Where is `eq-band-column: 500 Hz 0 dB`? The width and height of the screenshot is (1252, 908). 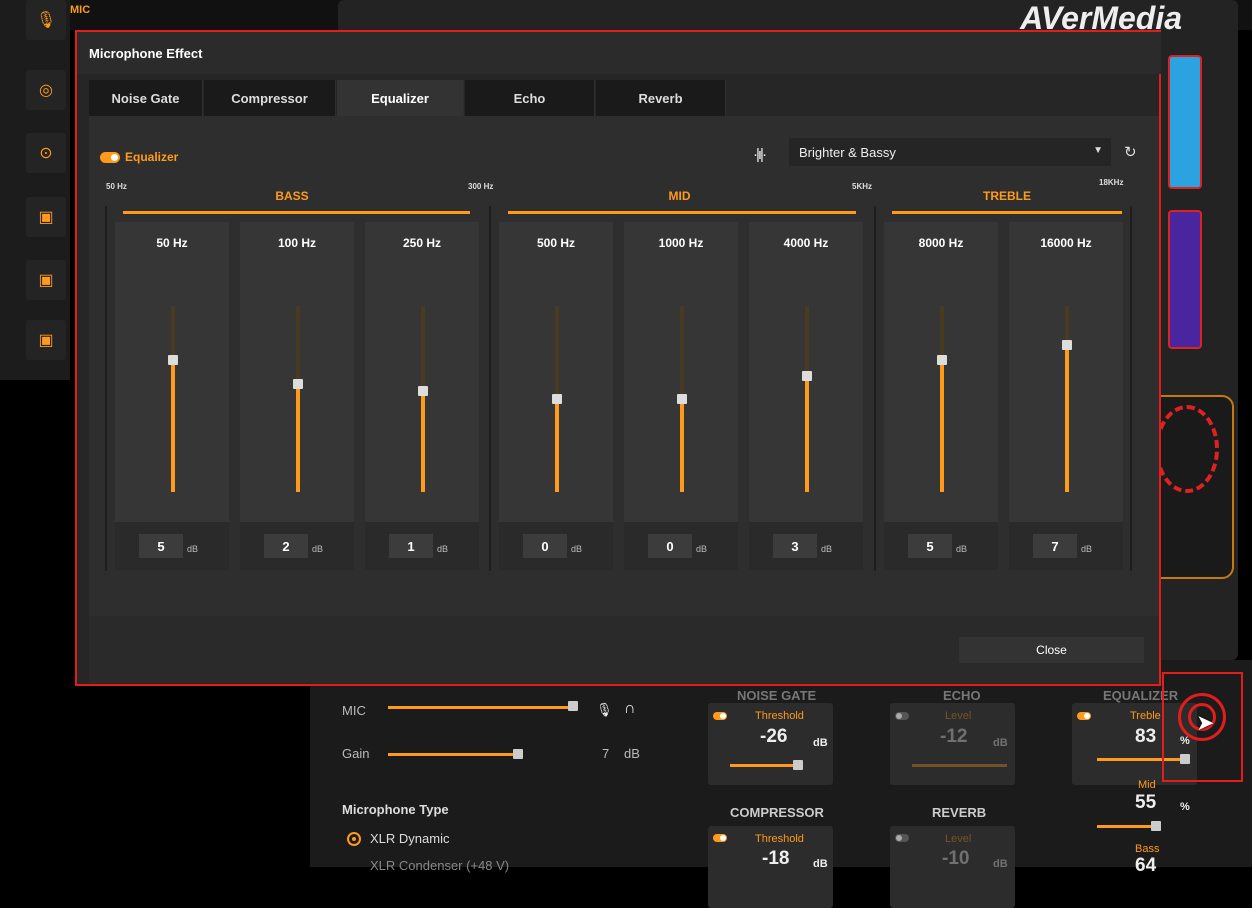
eq-band-column: 500 Hz 0 dB is located at coordinates (556, 396).